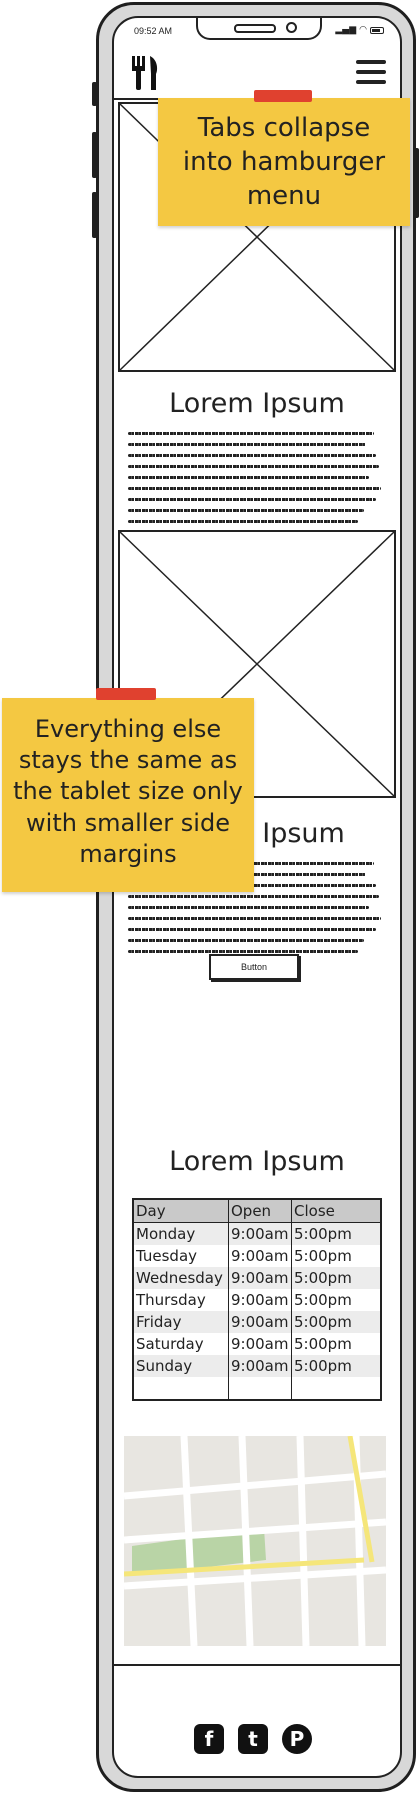 The image size is (420, 1797). I want to click on lorem-paragraph, so click(256, 481).